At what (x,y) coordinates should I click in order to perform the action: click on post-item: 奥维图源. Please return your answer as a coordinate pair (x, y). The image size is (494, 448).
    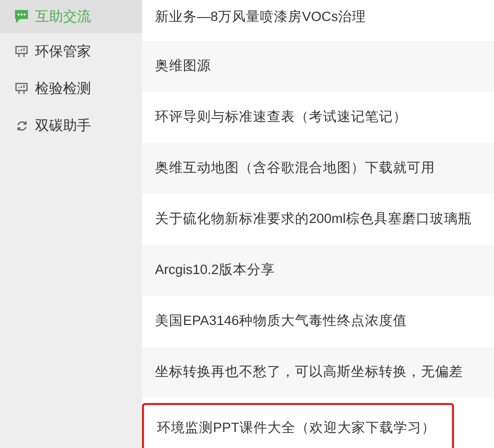
    Looking at the image, I should click on (318, 66).